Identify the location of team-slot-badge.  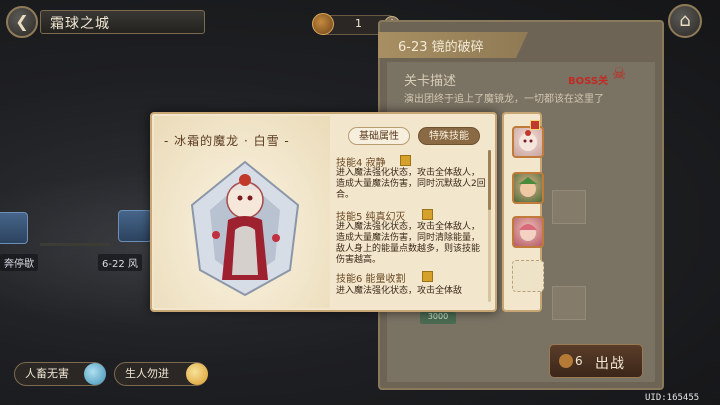
(535, 125).